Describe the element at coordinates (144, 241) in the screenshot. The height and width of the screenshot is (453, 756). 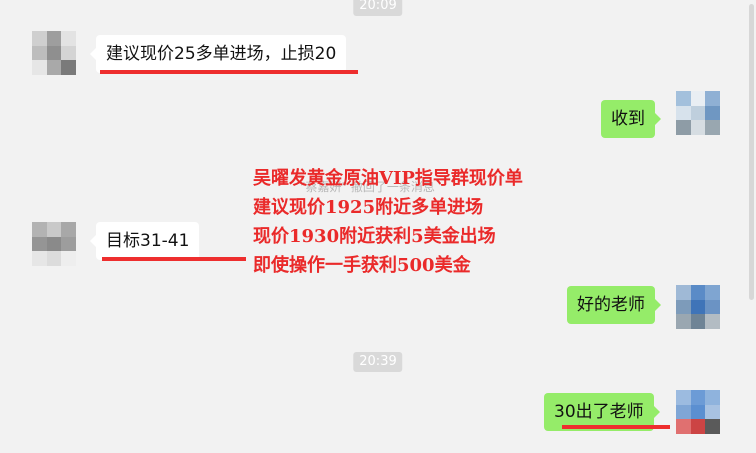
I see `message-bubble-3: 目标31-41` at that location.